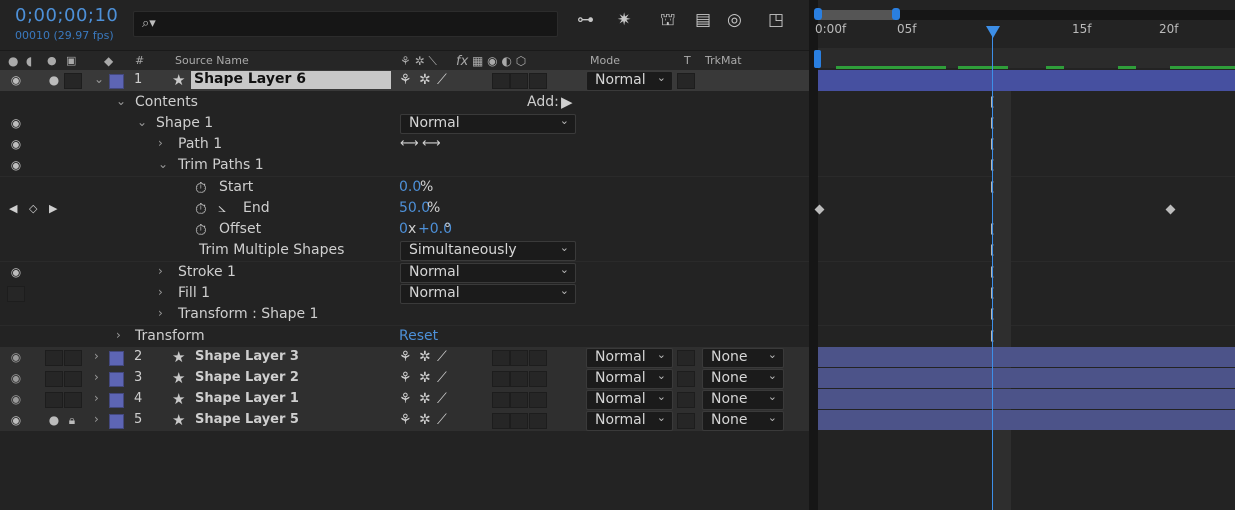 The height and width of the screenshot is (510, 1235). I want to click on eye-column-icon: ●, so click(13, 61).